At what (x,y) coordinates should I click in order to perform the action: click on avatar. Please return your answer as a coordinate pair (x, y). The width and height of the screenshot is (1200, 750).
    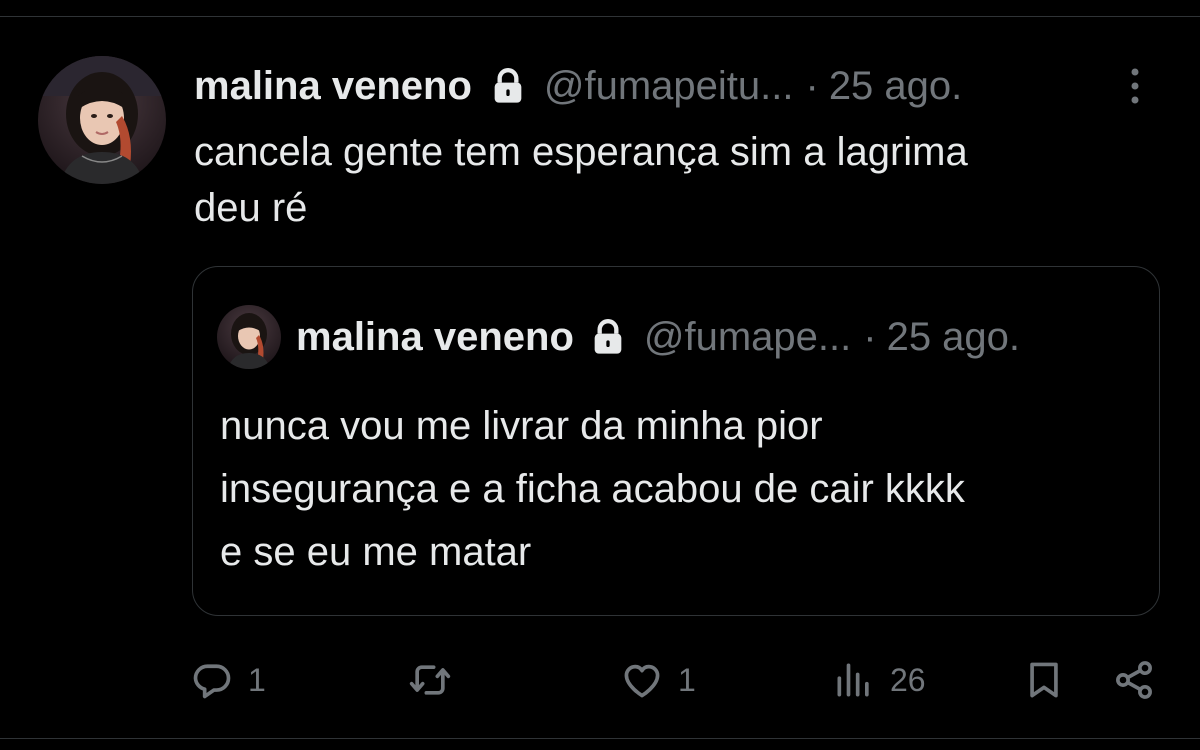
    Looking at the image, I should click on (102, 120).